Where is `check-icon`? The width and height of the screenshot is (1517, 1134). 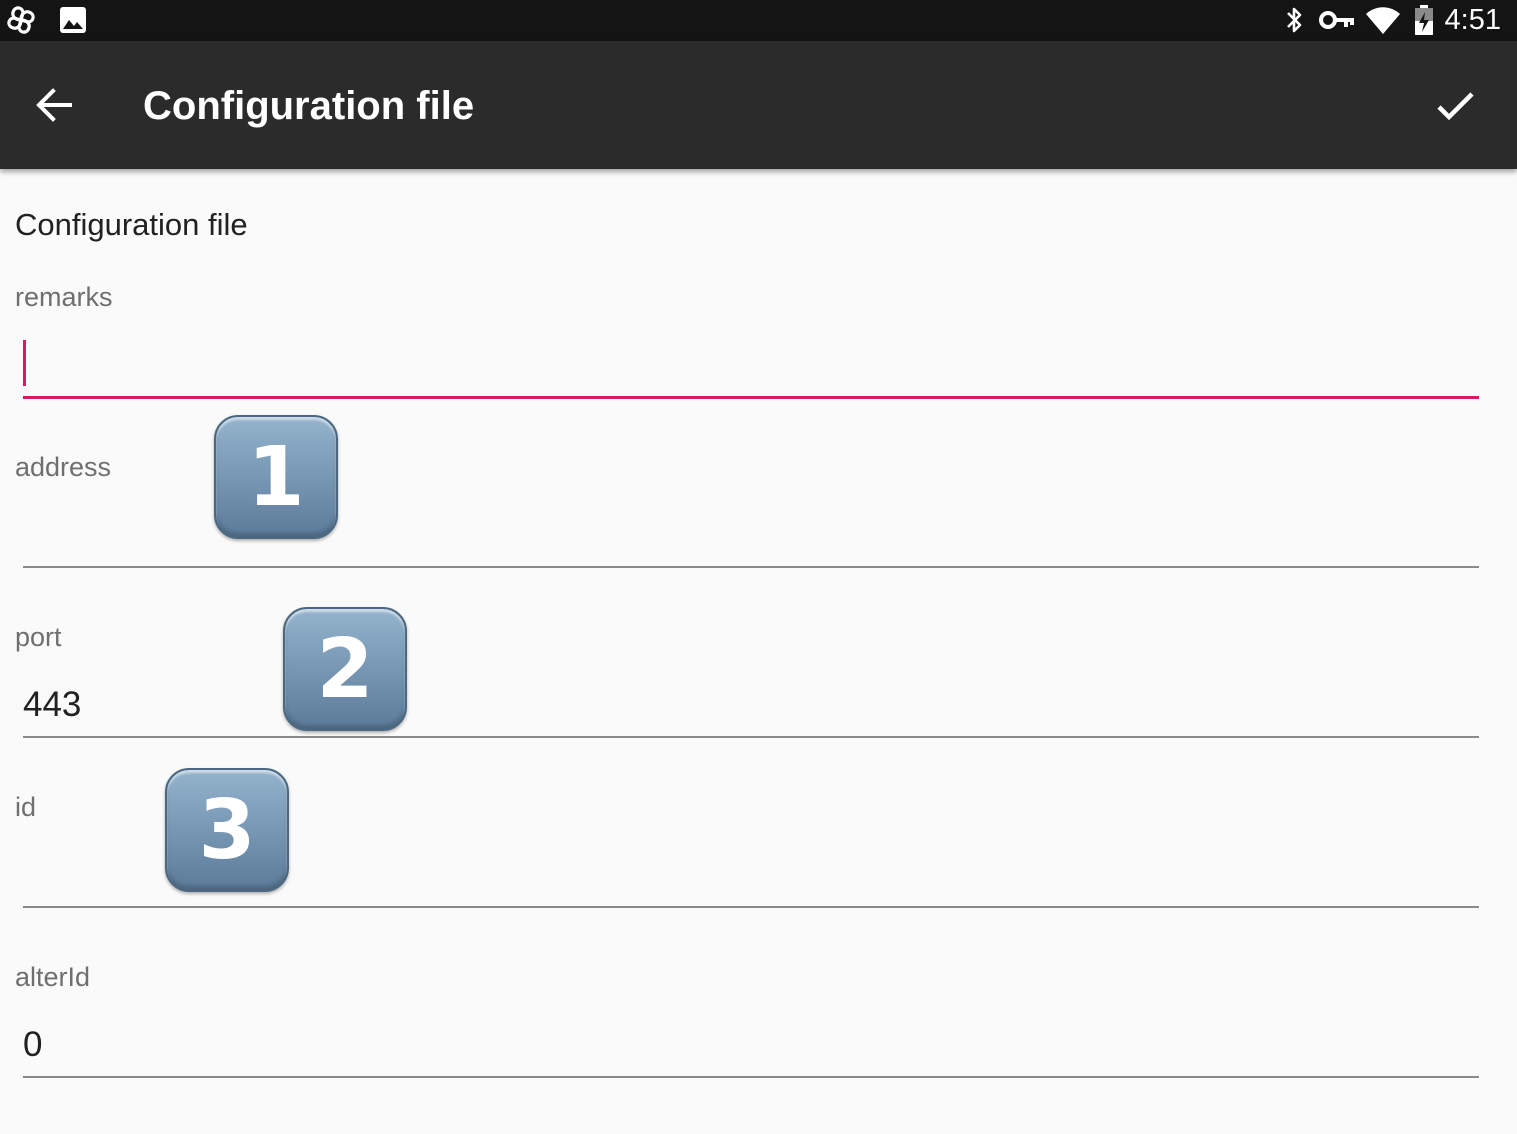
check-icon is located at coordinates (1455, 106).